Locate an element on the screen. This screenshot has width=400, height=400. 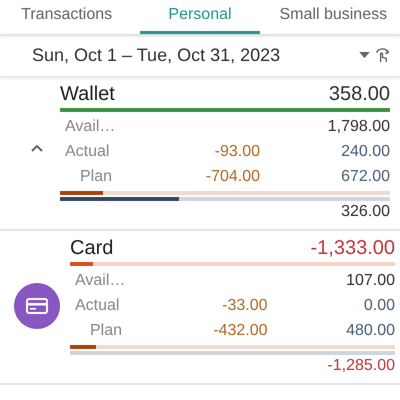
account-name: Wallet is located at coordinates (87, 94).